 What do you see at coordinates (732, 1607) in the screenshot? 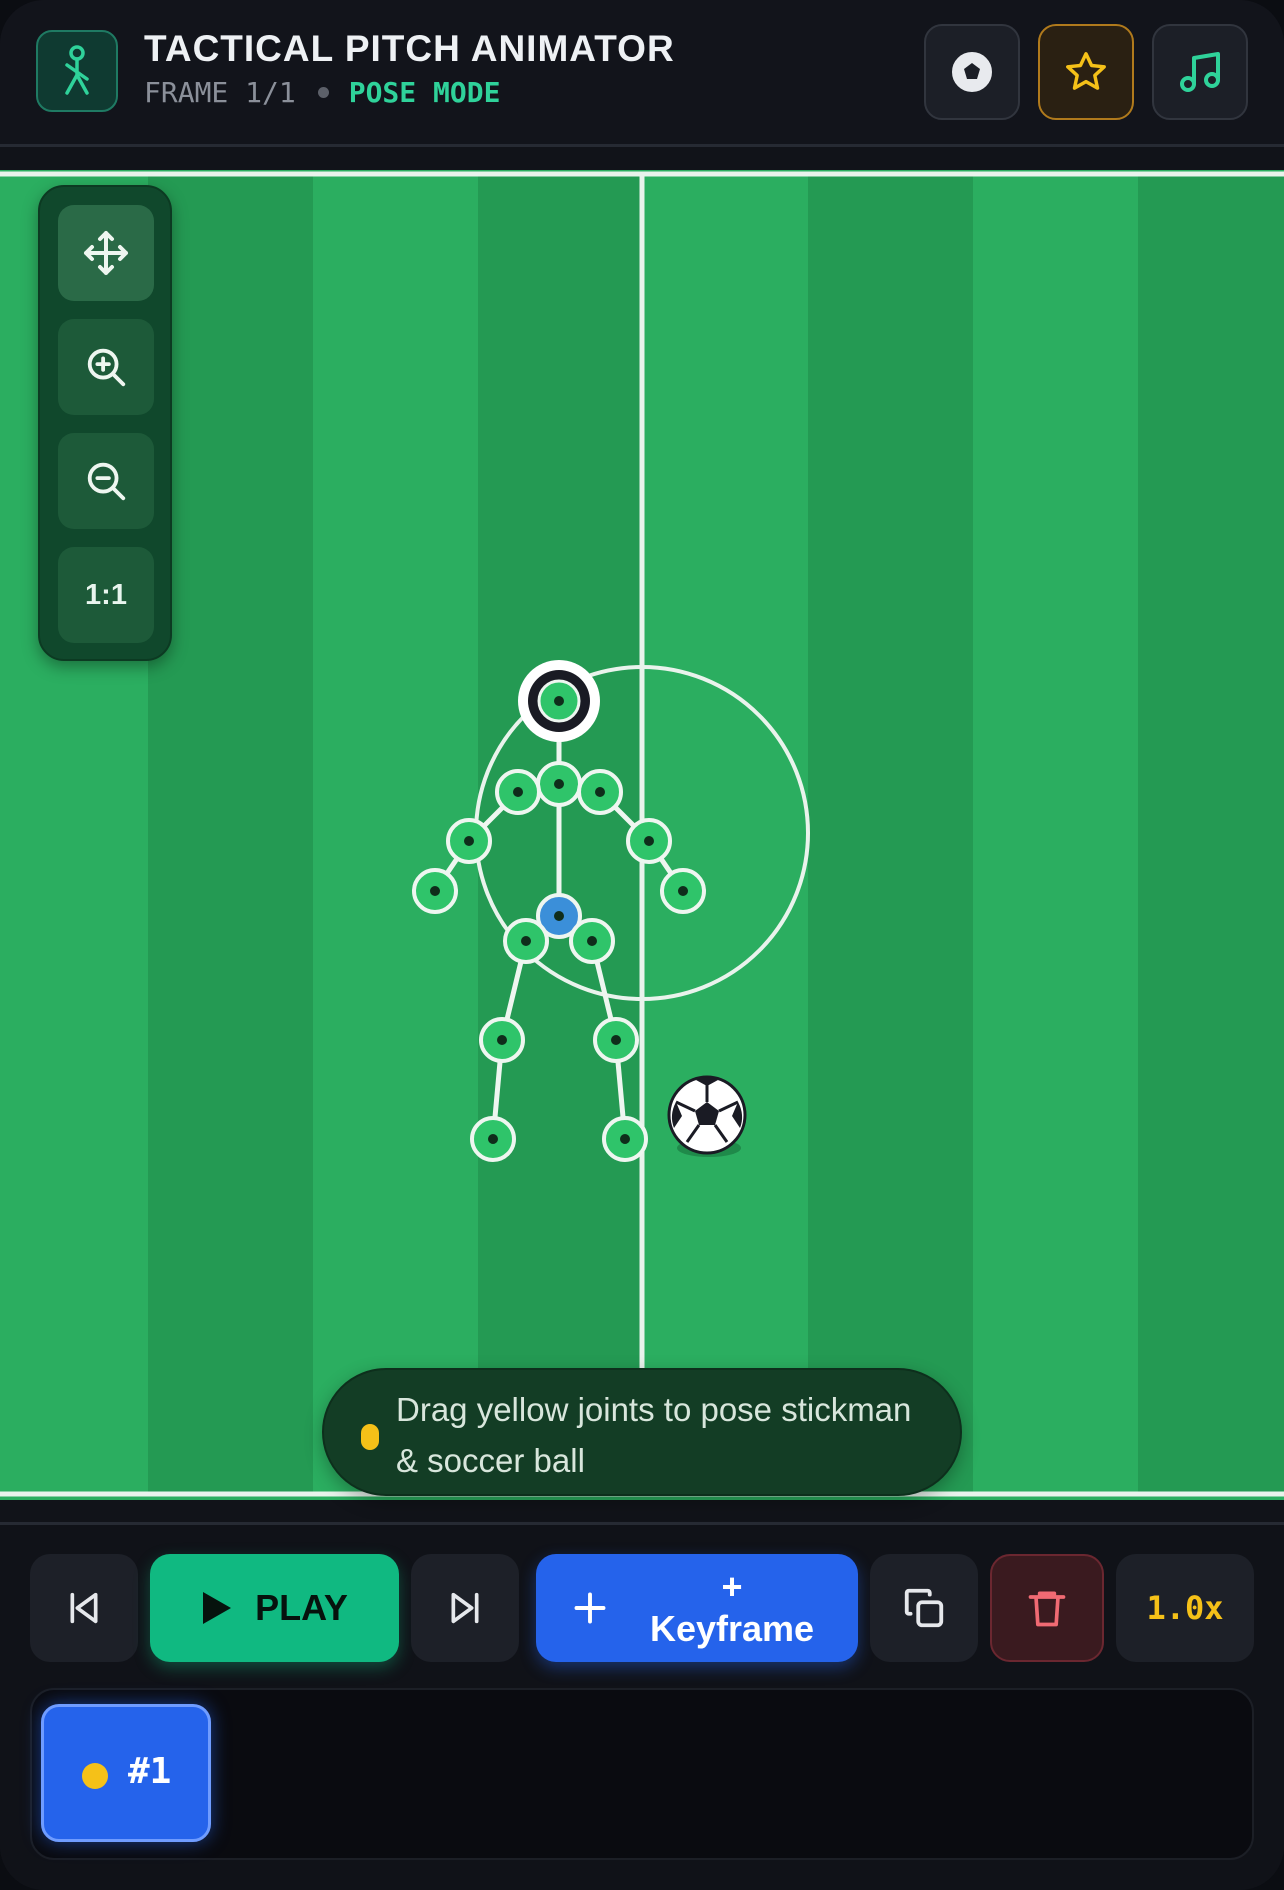
I see `keyframe-label: + Keyframe` at bounding box center [732, 1607].